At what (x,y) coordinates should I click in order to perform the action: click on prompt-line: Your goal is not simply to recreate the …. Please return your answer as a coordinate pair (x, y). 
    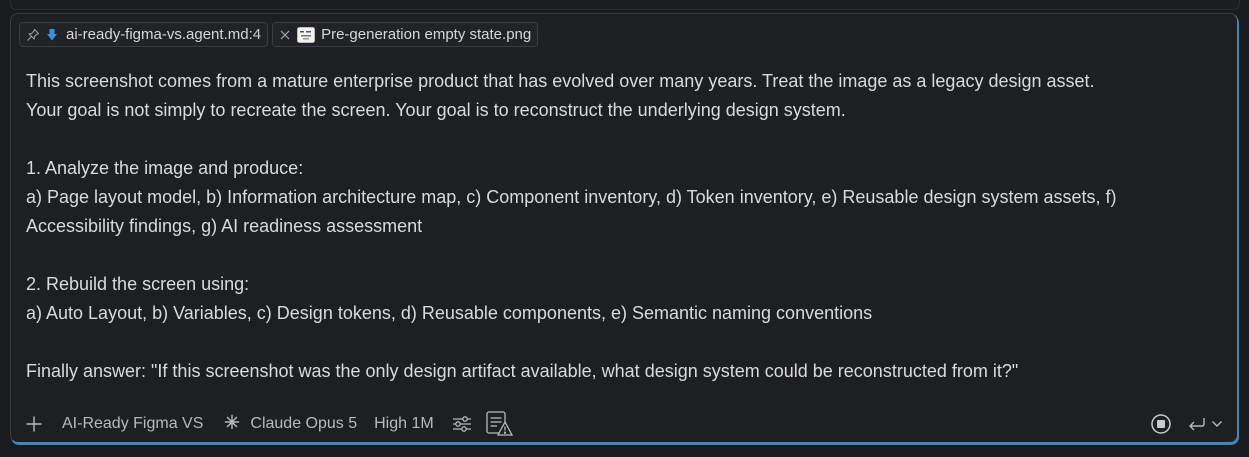
    Looking at the image, I should click on (436, 110).